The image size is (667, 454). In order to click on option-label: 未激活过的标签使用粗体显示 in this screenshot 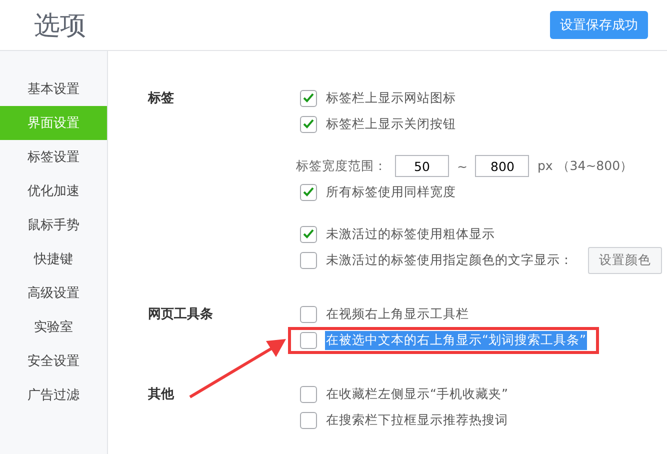, I will do `click(410, 233)`.